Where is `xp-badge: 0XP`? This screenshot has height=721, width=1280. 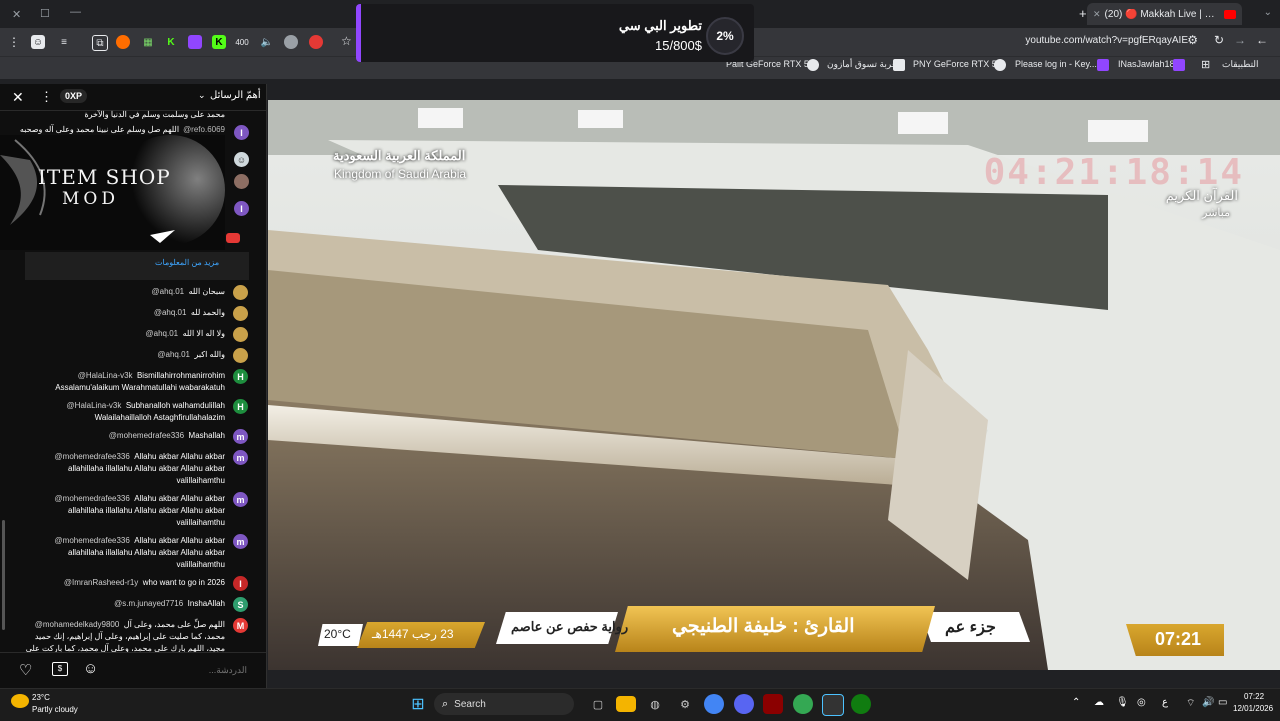
xp-badge: 0XP is located at coordinates (74, 96).